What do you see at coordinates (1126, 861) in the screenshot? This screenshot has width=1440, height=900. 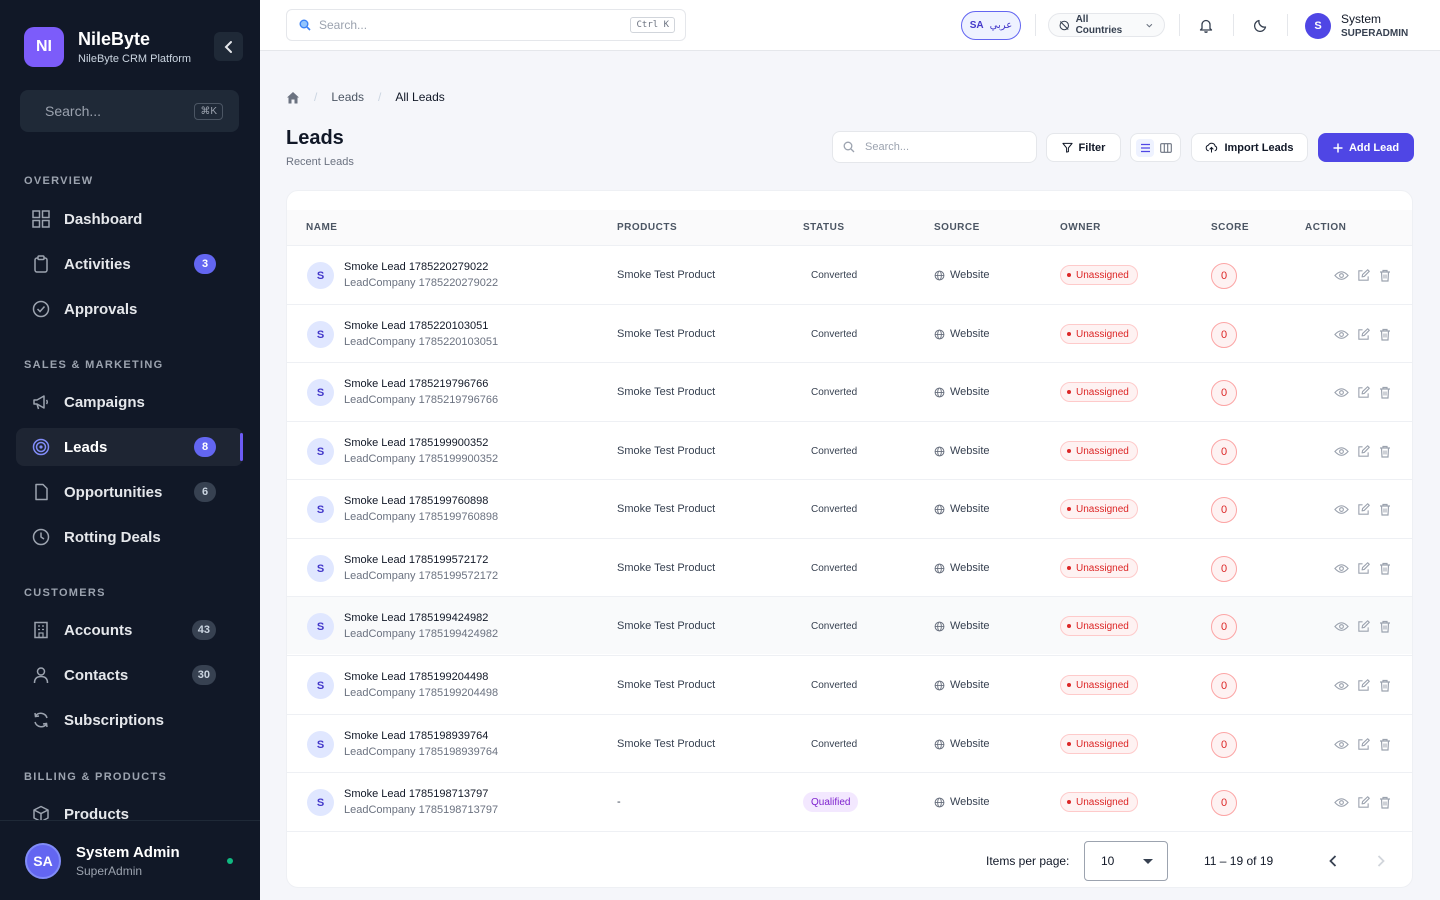 I see `items-per-page-select: 10` at bounding box center [1126, 861].